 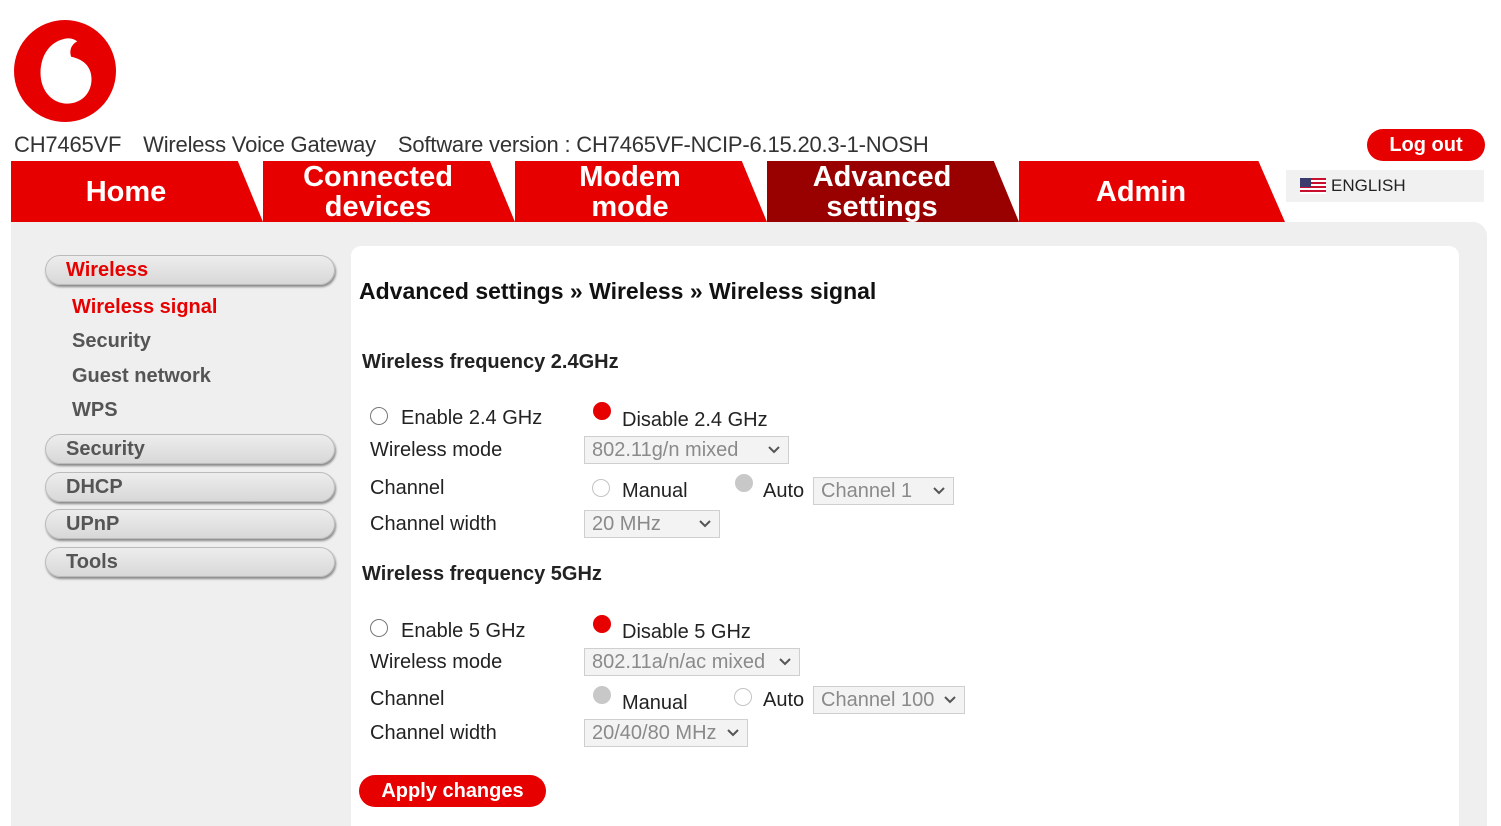 I want to click on section-title-24ghz: Wireless frequency 2.4GHz, so click(x=490, y=362).